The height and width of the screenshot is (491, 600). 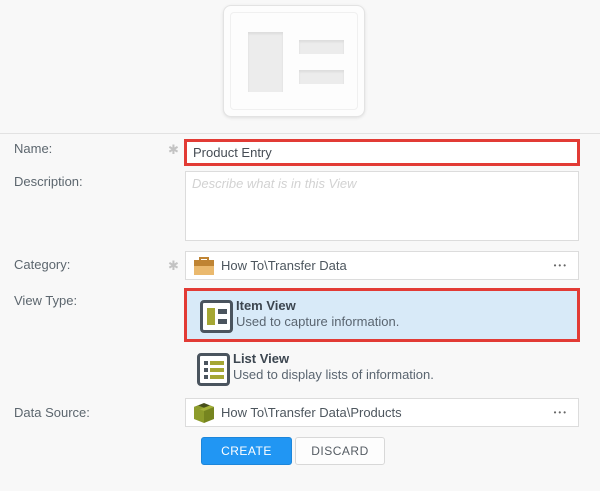 I want to click on create-button: CREATE, so click(x=246, y=451).